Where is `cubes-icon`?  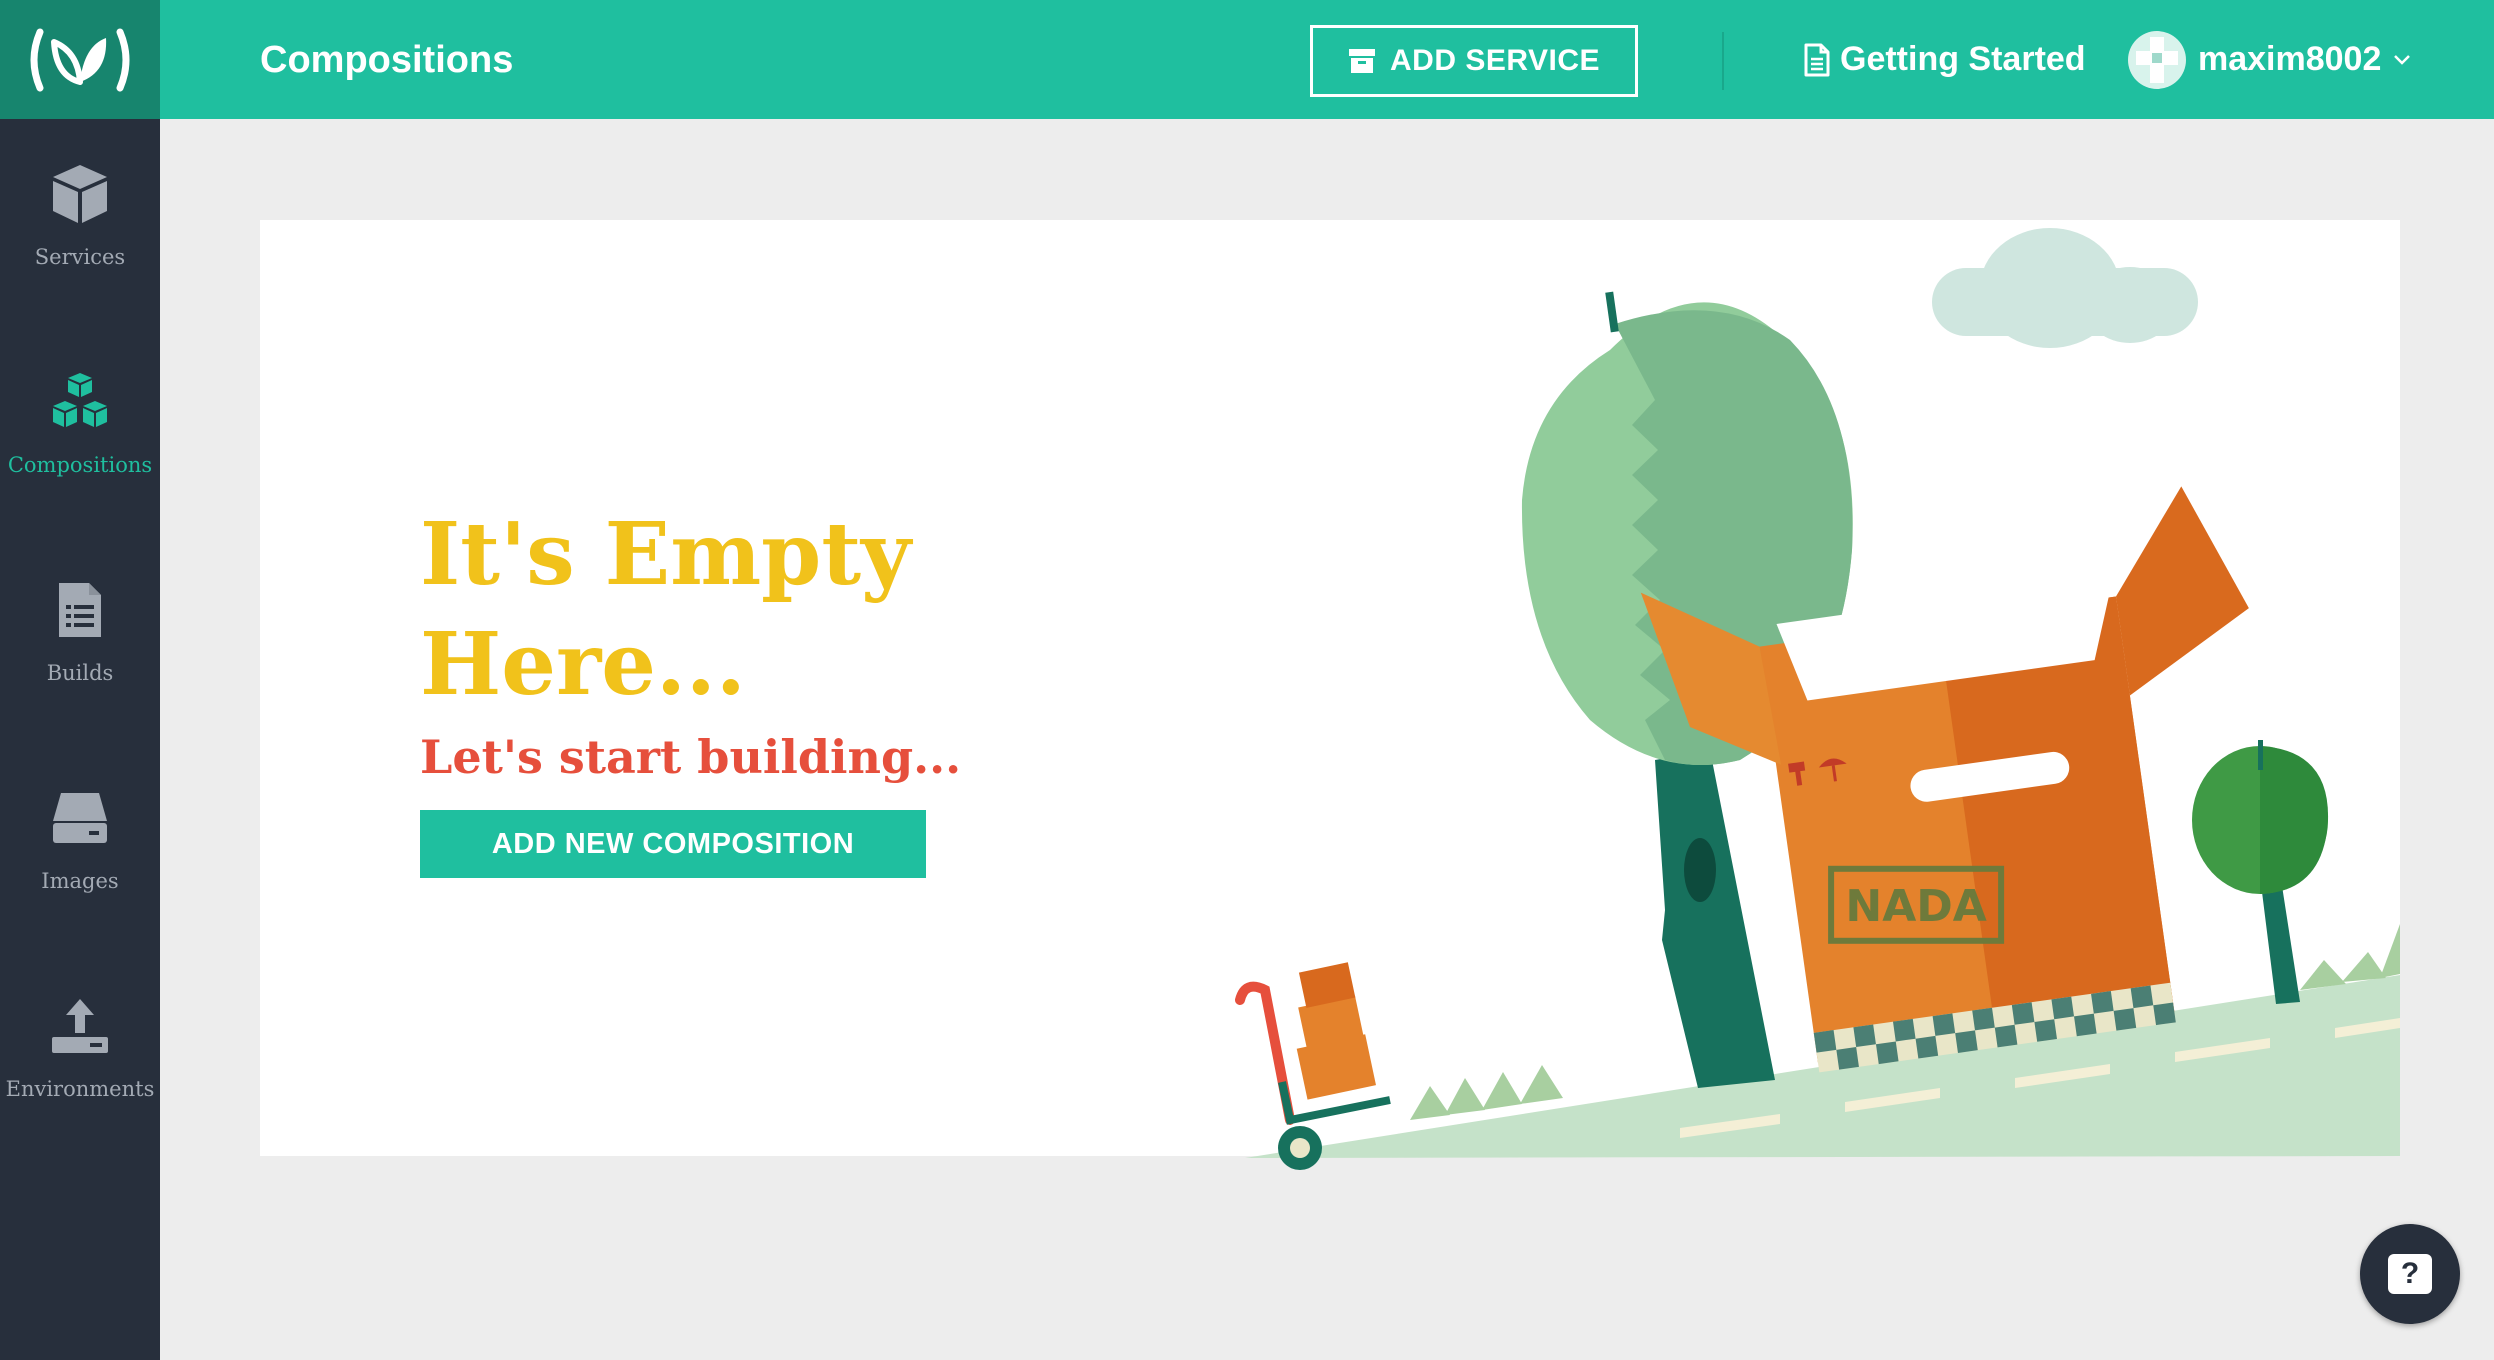
cubes-icon is located at coordinates (80, 400).